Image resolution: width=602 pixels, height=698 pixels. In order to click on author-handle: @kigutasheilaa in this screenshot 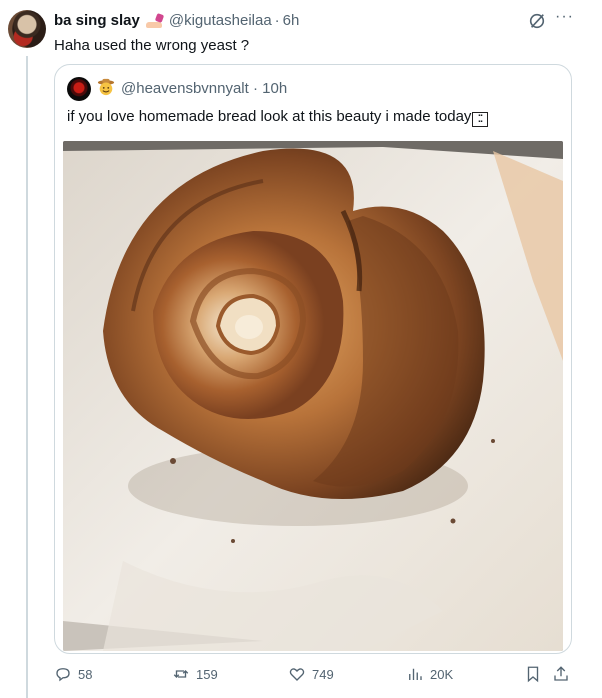, I will do `click(220, 21)`.